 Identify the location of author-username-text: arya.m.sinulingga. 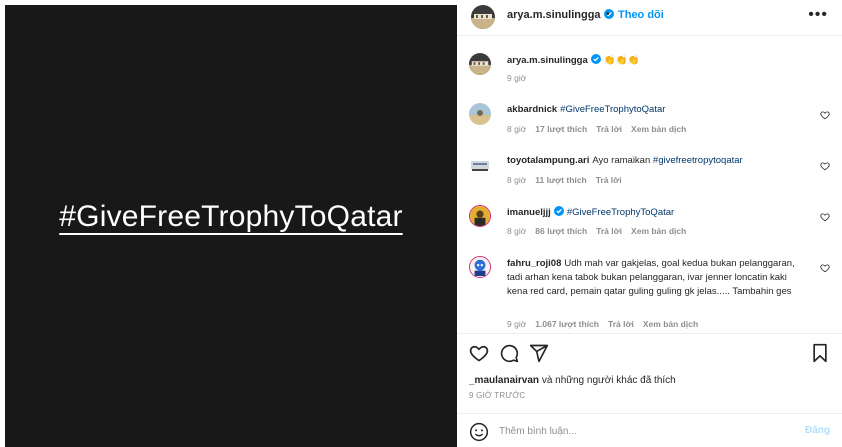
(554, 15).